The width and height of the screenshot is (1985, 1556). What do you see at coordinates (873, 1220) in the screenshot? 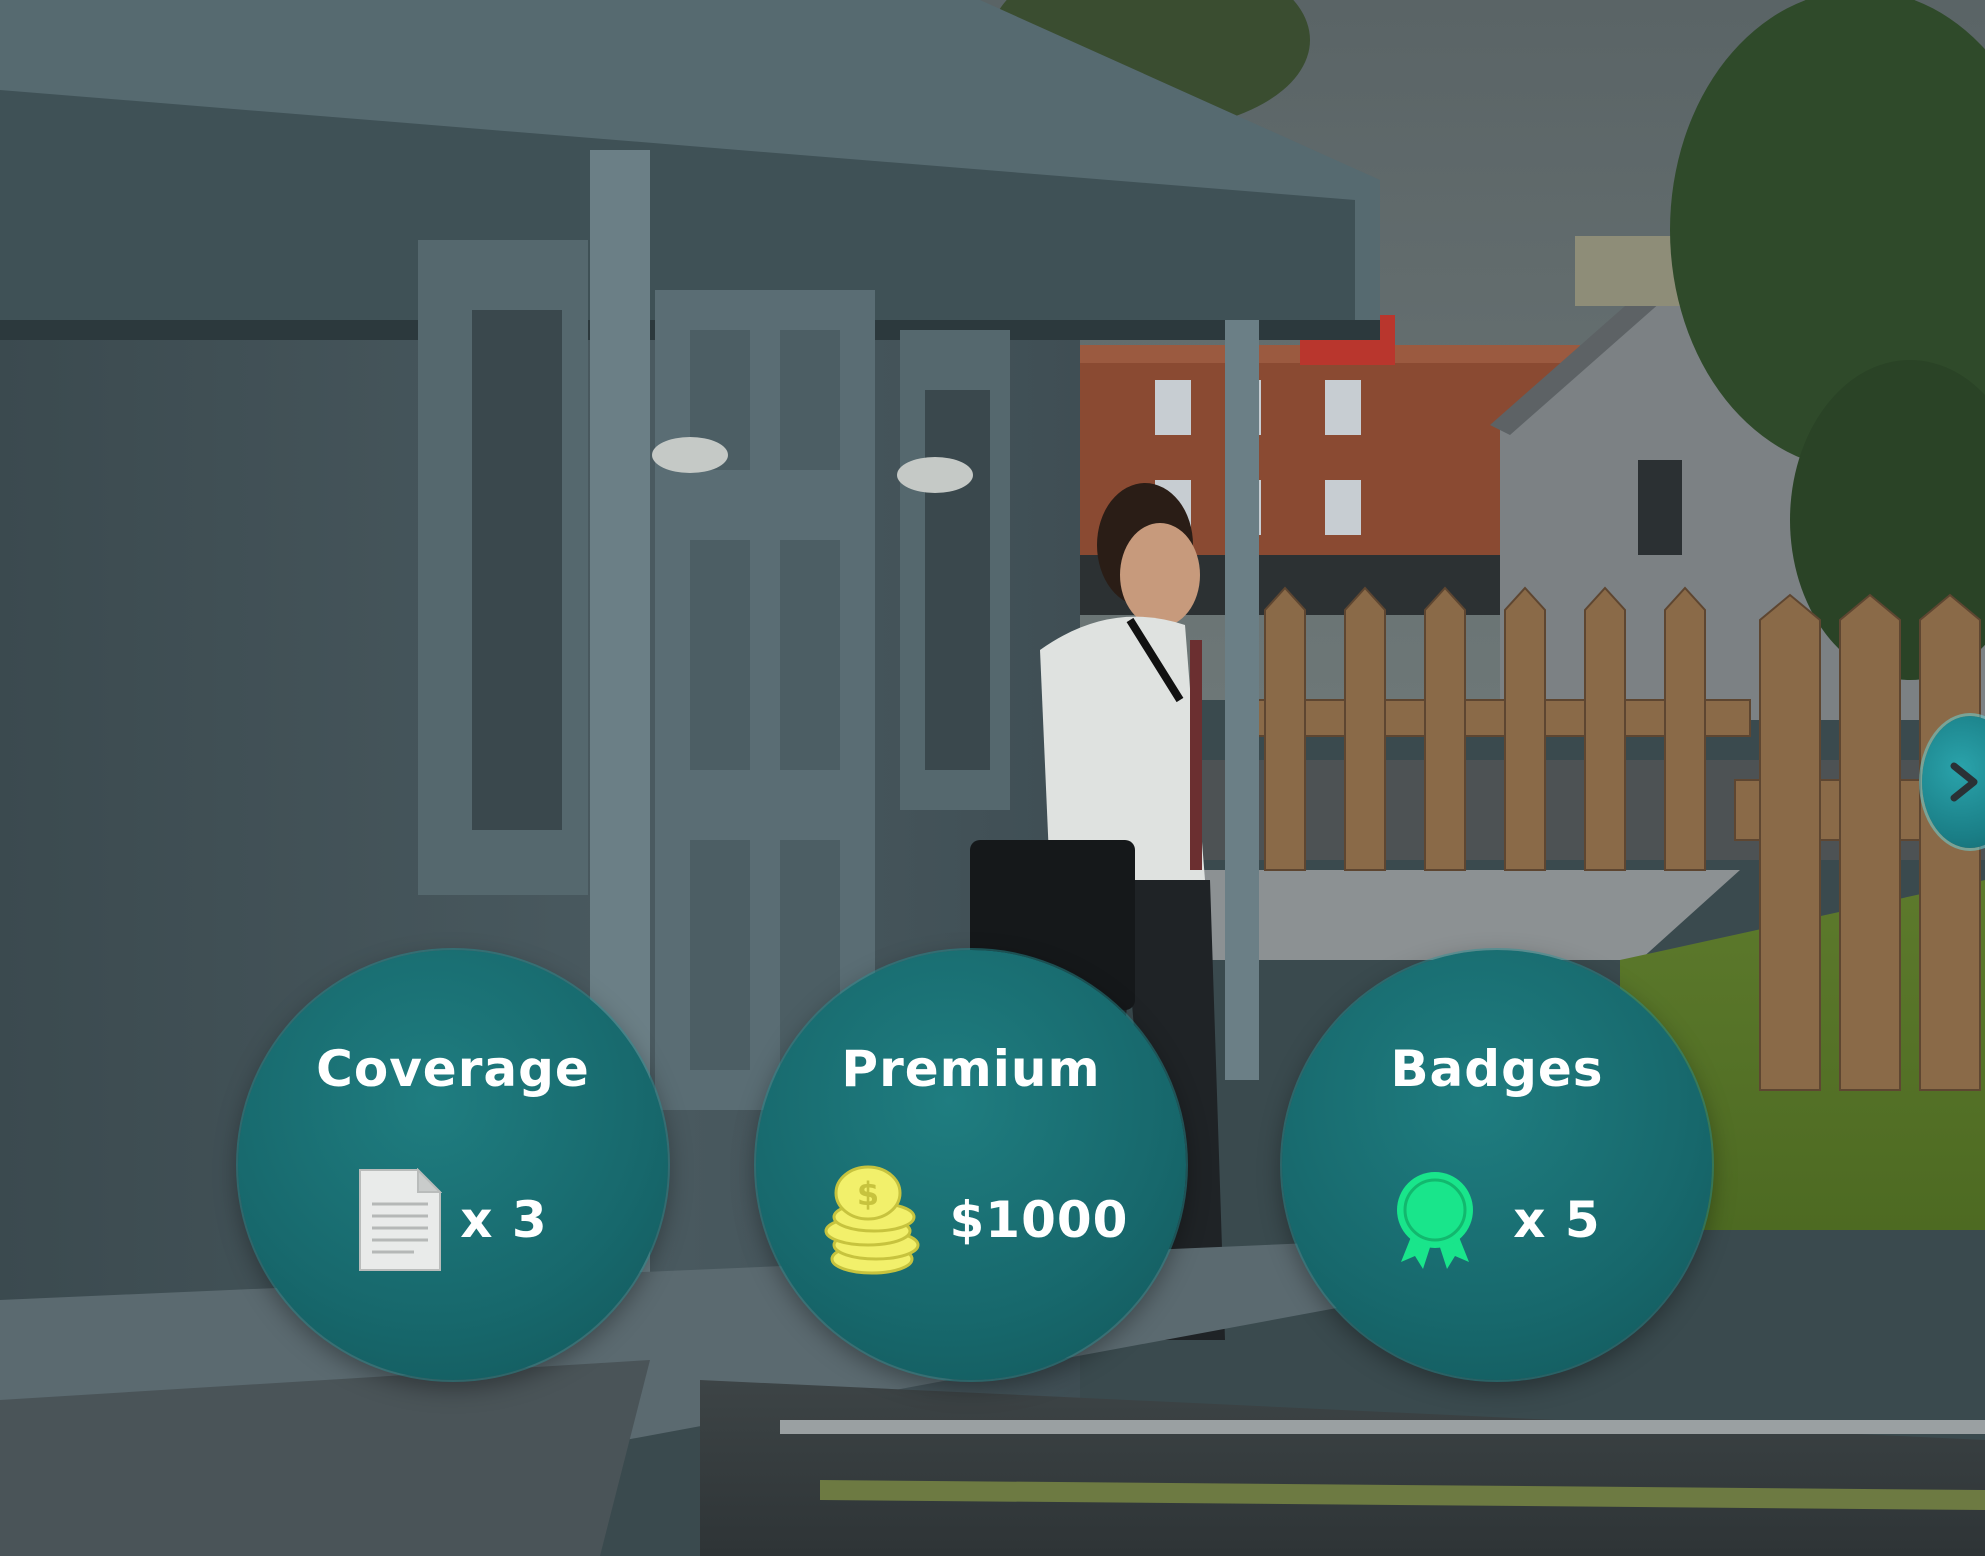
I see `coin-stack-icon: $` at bounding box center [873, 1220].